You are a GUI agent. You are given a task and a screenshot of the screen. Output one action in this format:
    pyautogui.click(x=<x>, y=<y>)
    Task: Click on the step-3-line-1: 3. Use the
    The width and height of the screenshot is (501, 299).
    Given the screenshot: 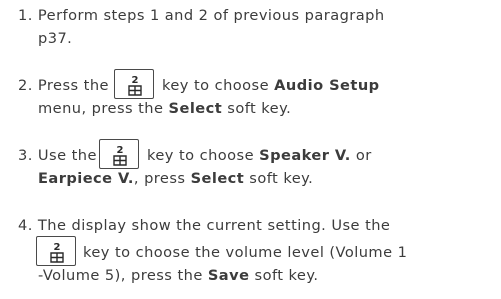 What is the action you would take?
    pyautogui.click(x=57, y=156)
    